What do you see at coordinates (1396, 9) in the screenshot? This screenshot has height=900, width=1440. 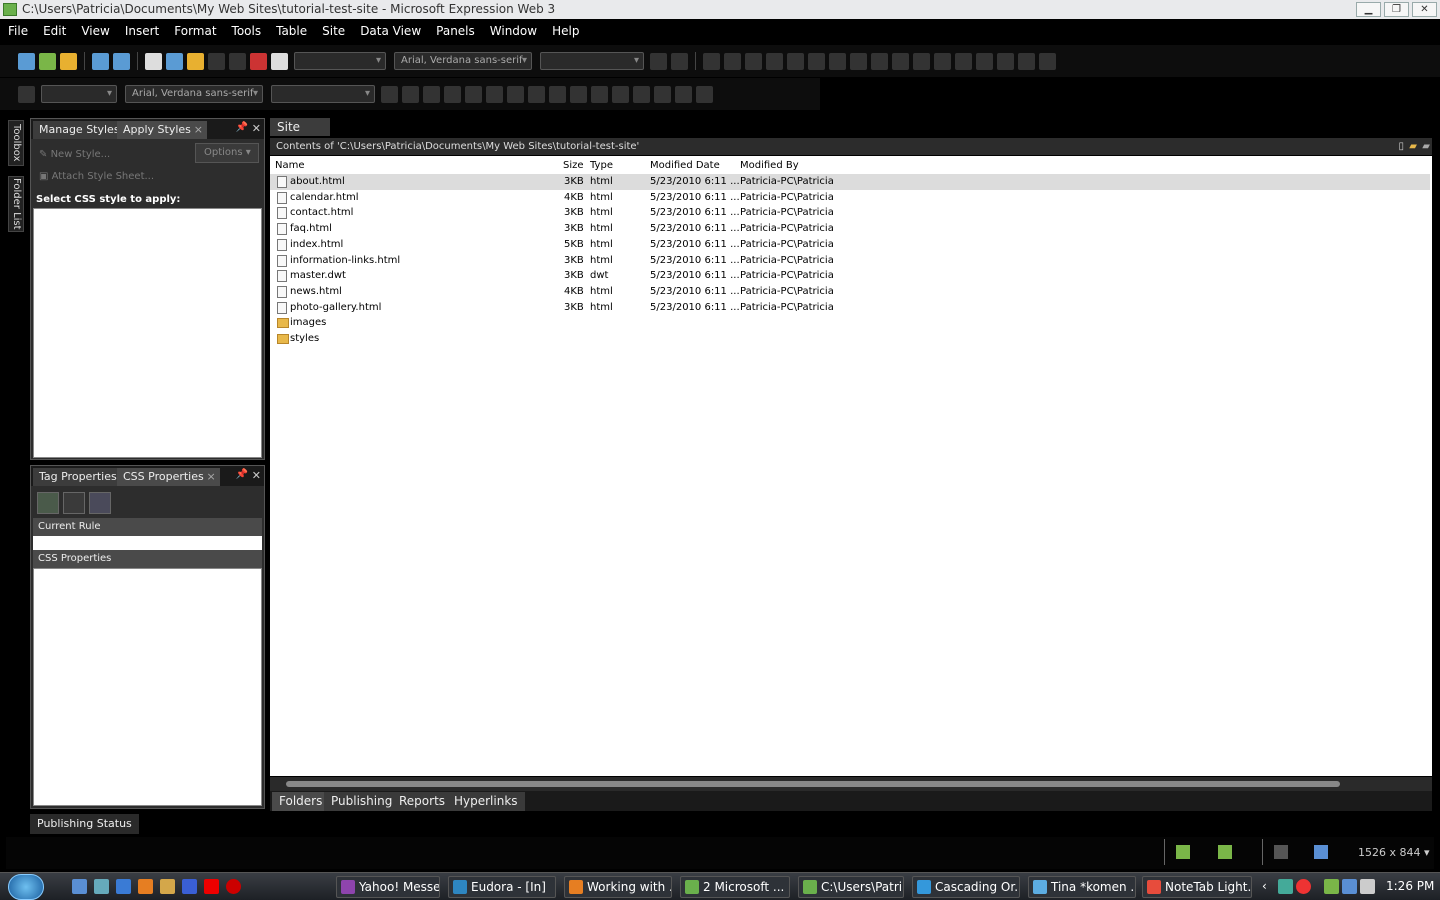 I see `maximize-button: ❐` at bounding box center [1396, 9].